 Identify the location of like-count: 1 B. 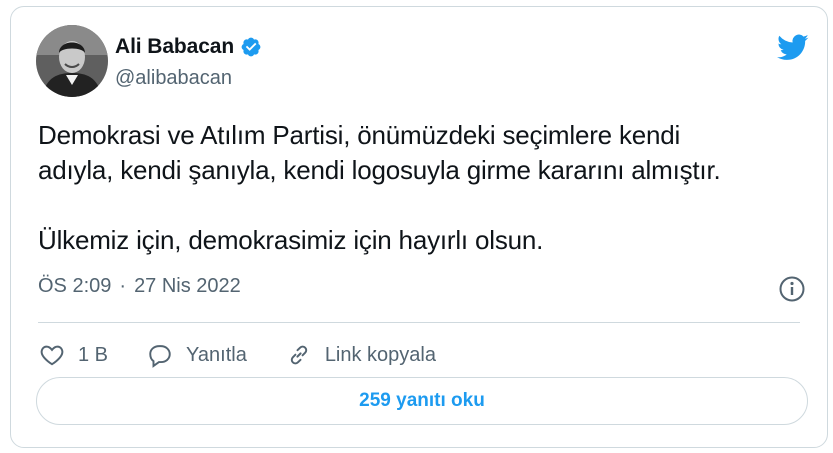
(93, 354).